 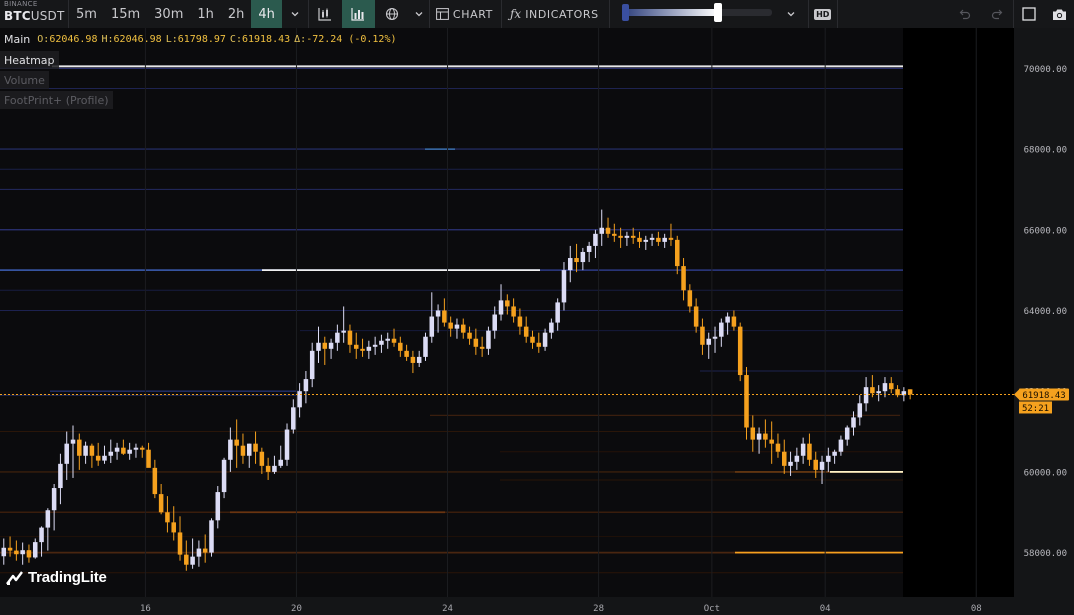 What do you see at coordinates (145, 609) in the screenshot?
I see `time-tick-label: 16` at bounding box center [145, 609].